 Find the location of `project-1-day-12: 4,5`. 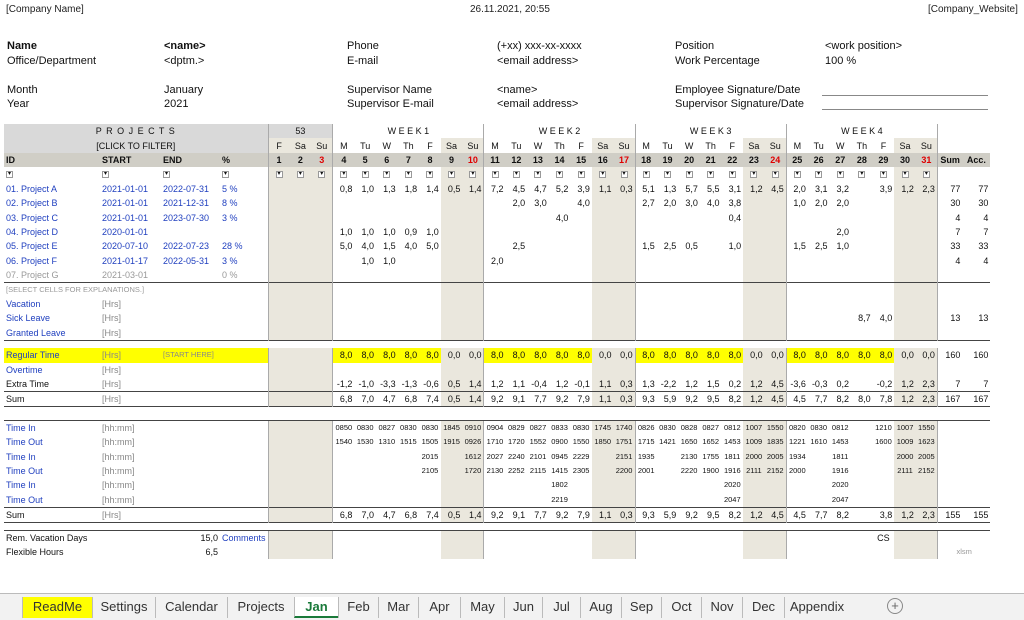

project-1-day-12: 4,5 is located at coordinates (517, 189).